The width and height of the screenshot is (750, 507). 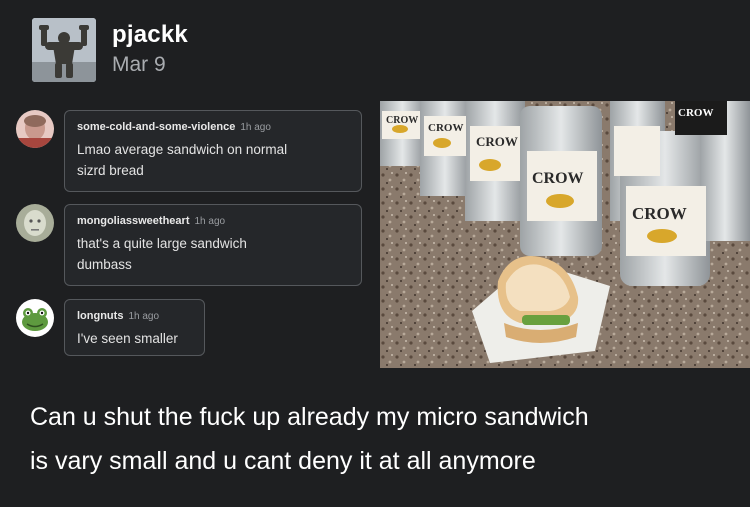 What do you see at coordinates (156, 127) in the screenshot?
I see `comment-username: some-cold-and-some-violence` at bounding box center [156, 127].